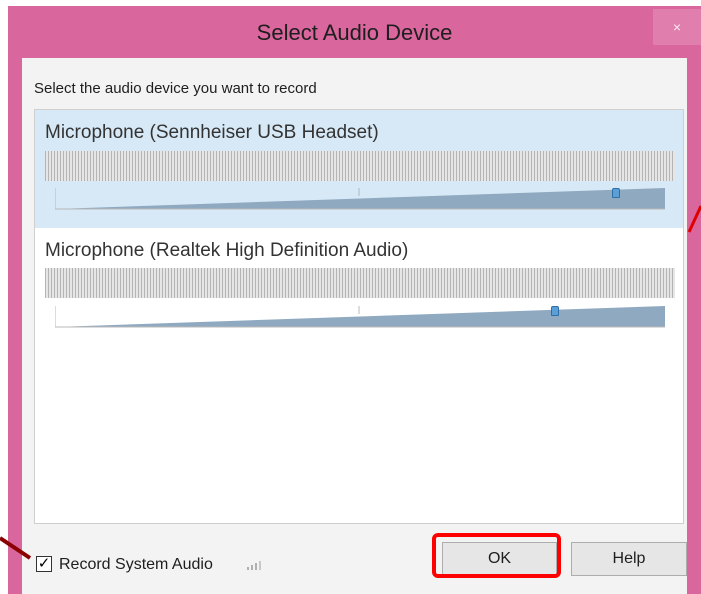 The width and height of the screenshot is (701, 594). I want to click on device-name: Microphone (Sennheiser USB Headset), so click(212, 132).